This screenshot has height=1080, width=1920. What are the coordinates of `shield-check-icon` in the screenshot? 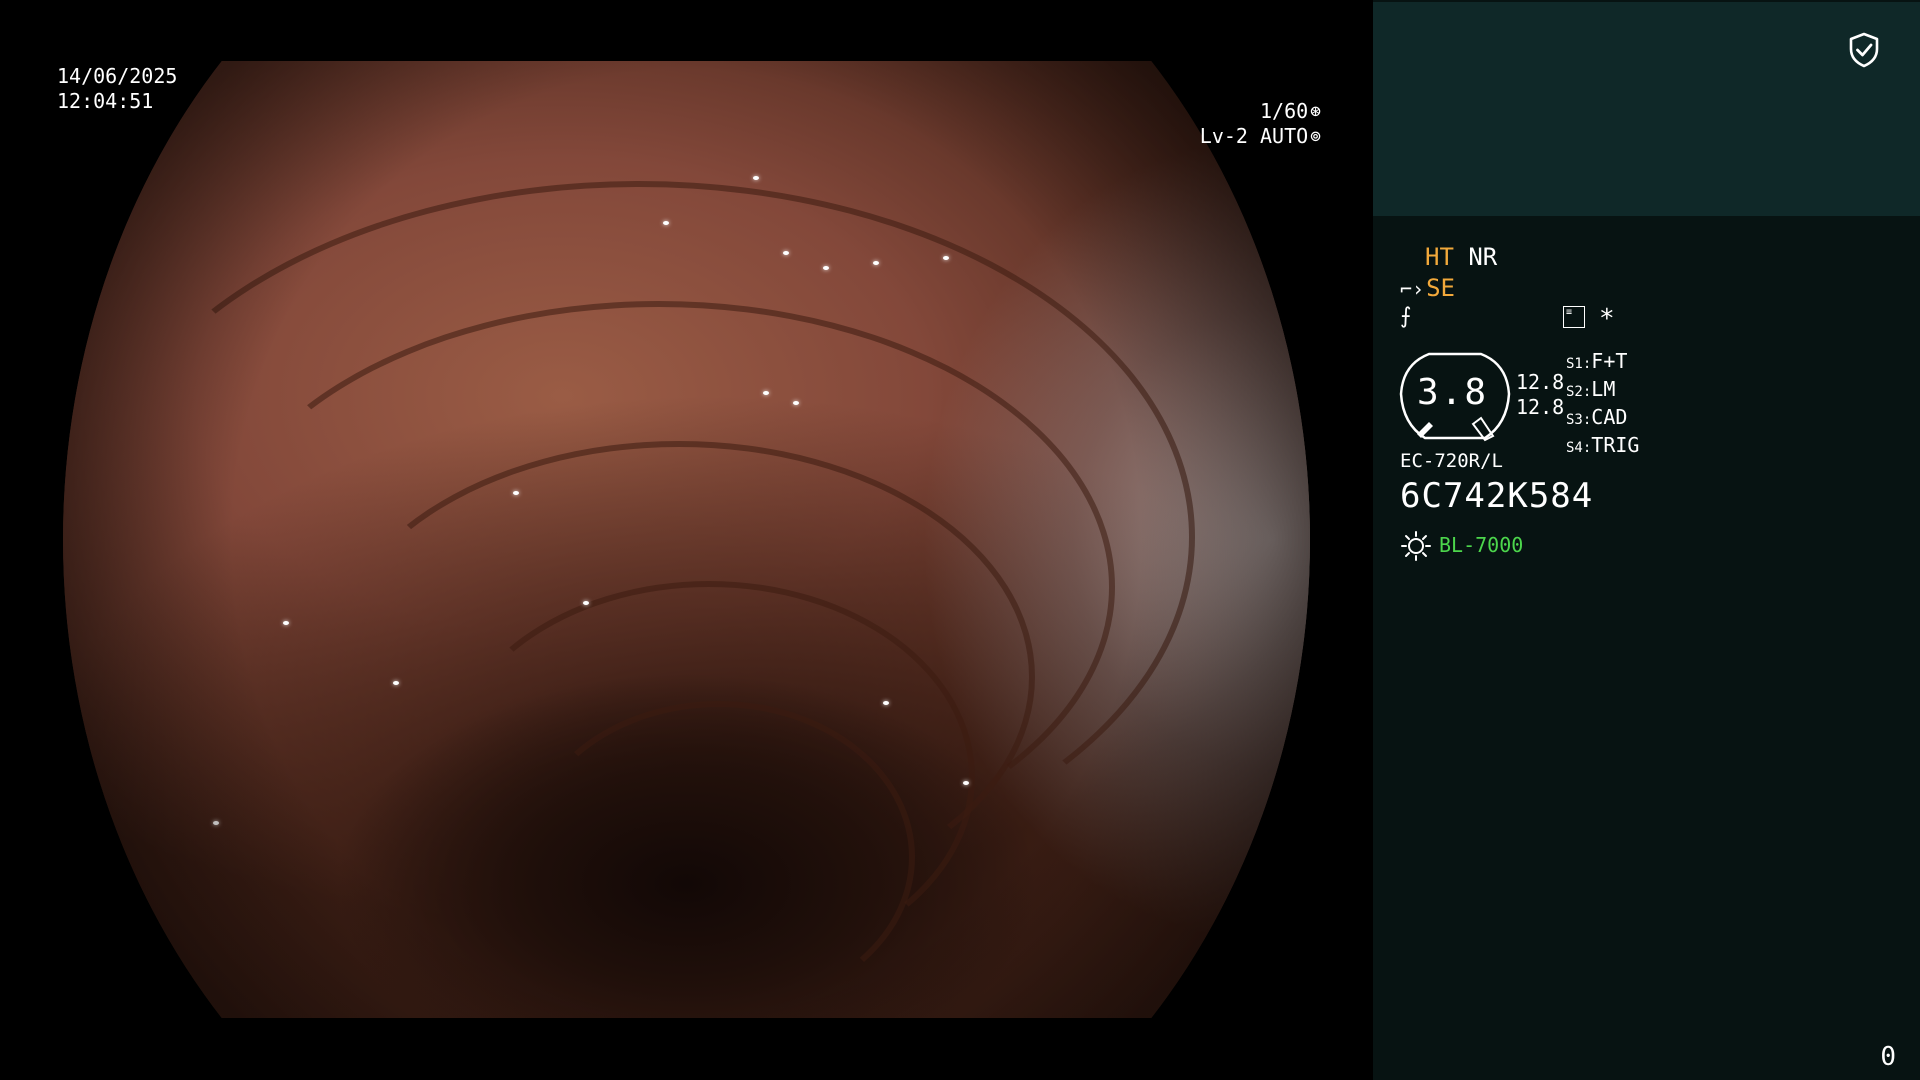 It's located at (1864, 50).